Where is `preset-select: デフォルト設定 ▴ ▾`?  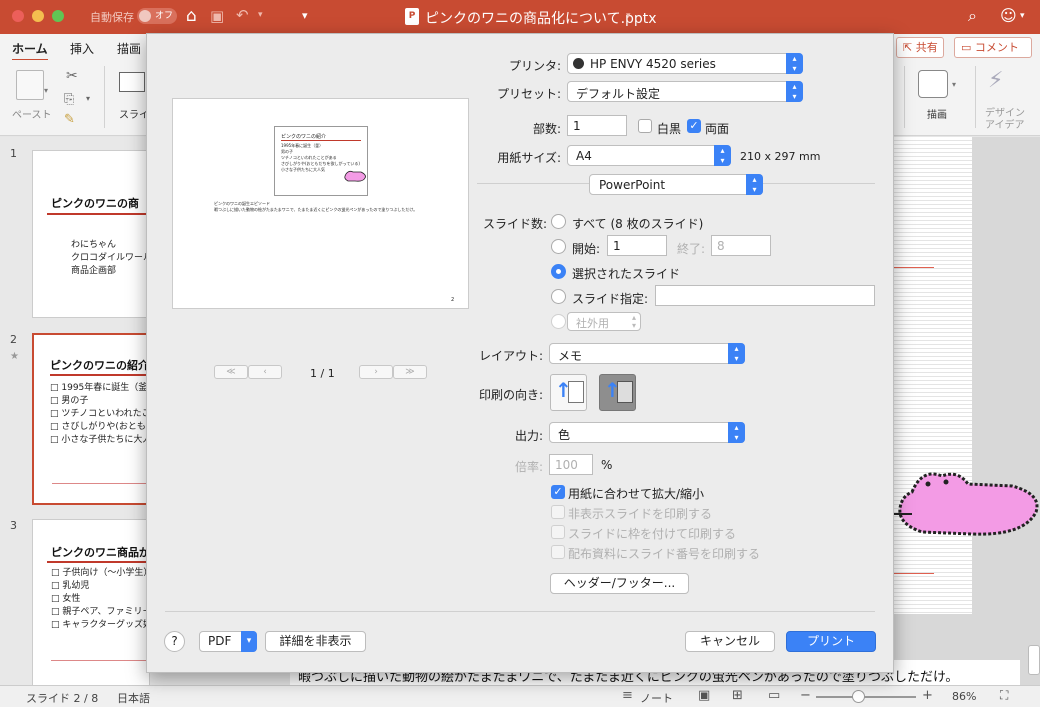
preset-select: デフォルト設定 ▴ ▾ is located at coordinates (685, 91).